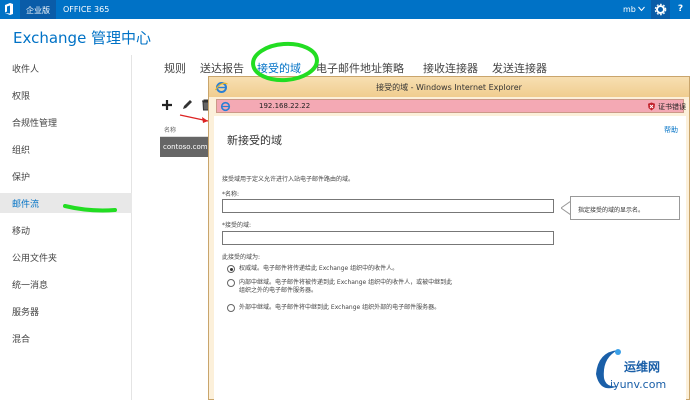  I want to click on tab-office365: OFFICE 365, so click(86, 9).